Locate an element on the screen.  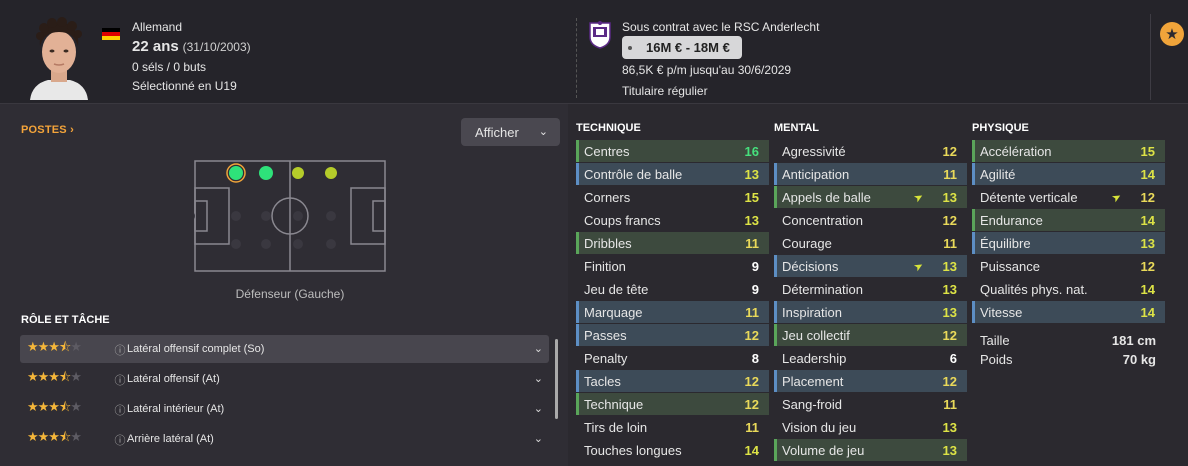
attribute-row: Qualités phys. nat. 14 is located at coordinates (1068, 289).